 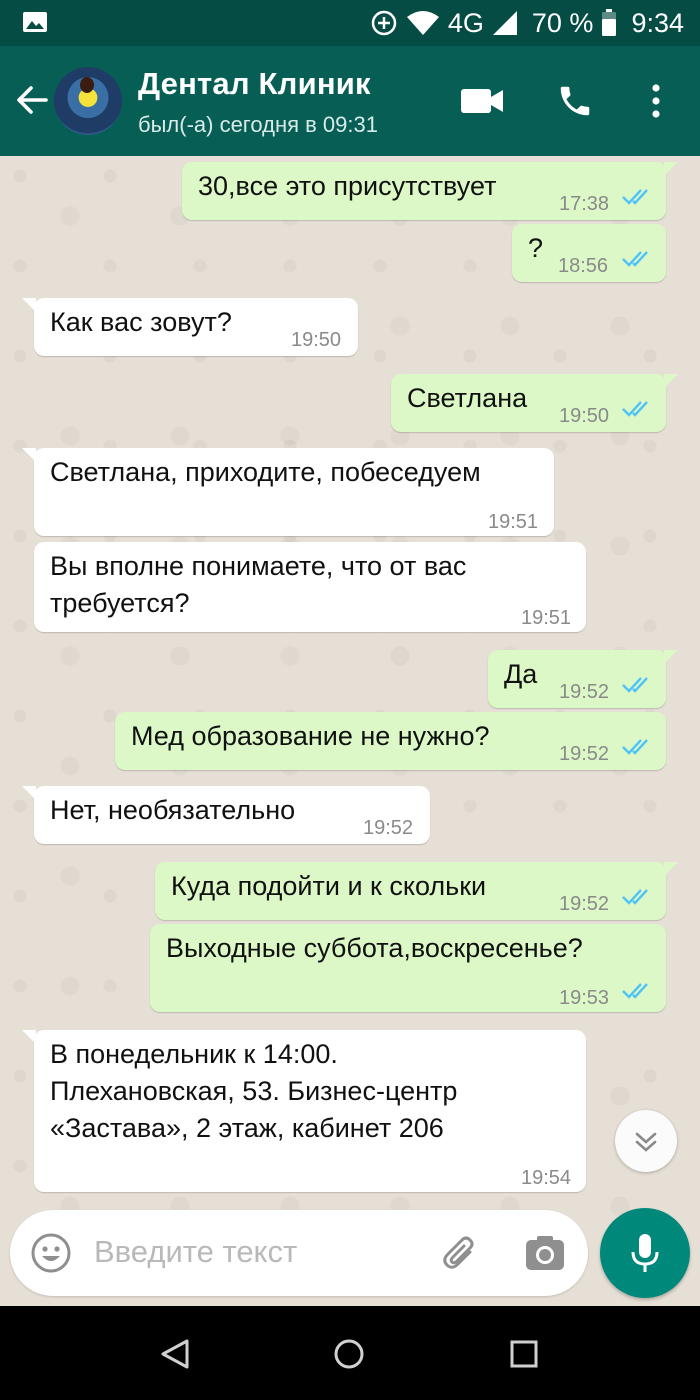 I want to click on voice-message-button, so click(x=645, y=1253).